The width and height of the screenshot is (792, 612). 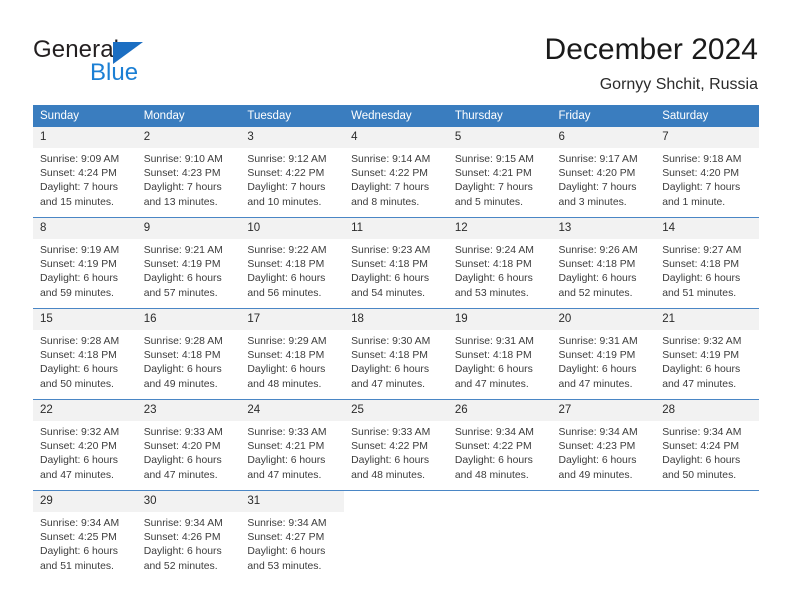 I want to click on sunset-text: Sunset: 4:21 PM, so click(x=286, y=447).